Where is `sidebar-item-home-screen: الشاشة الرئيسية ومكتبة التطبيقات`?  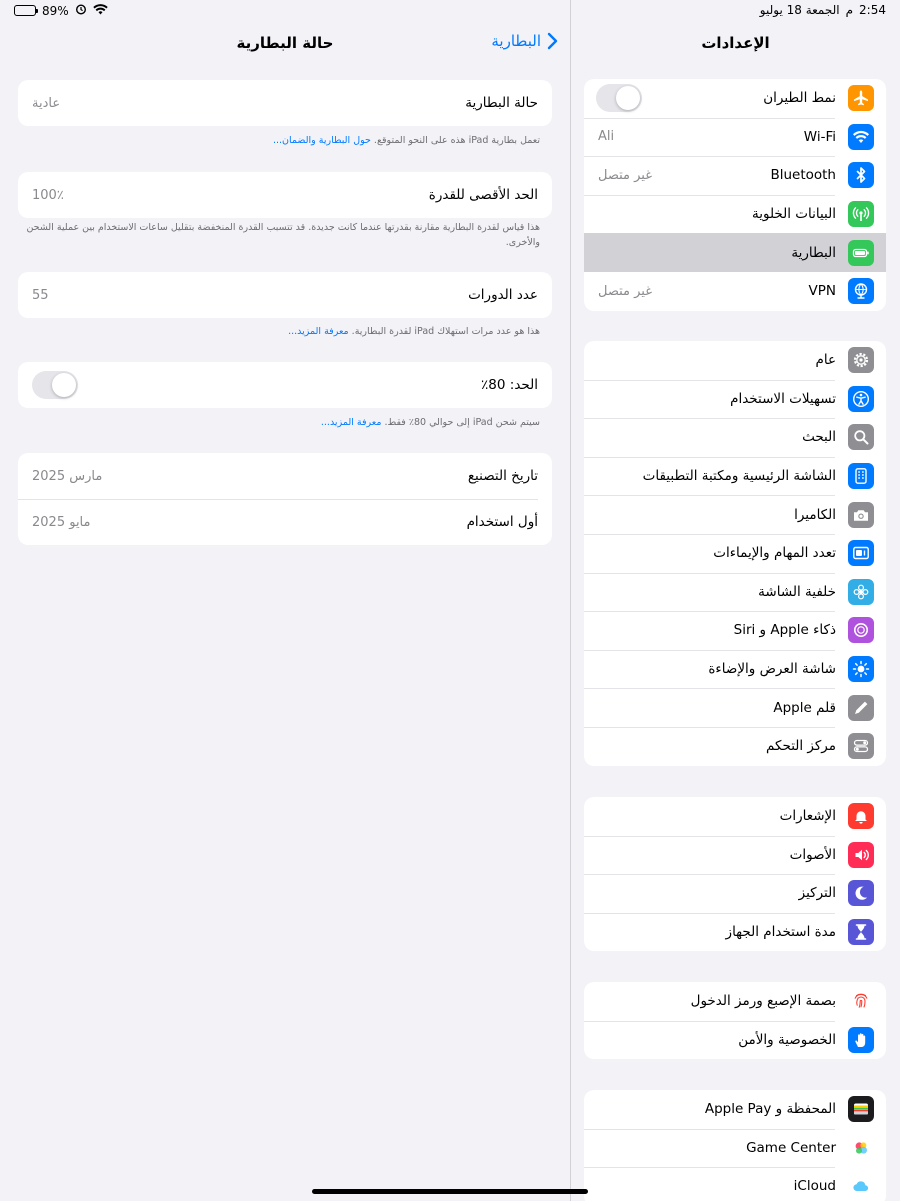
sidebar-item-home-screen: الشاشة الرئيسية ومكتبة التطبيقات is located at coordinates (735, 476).